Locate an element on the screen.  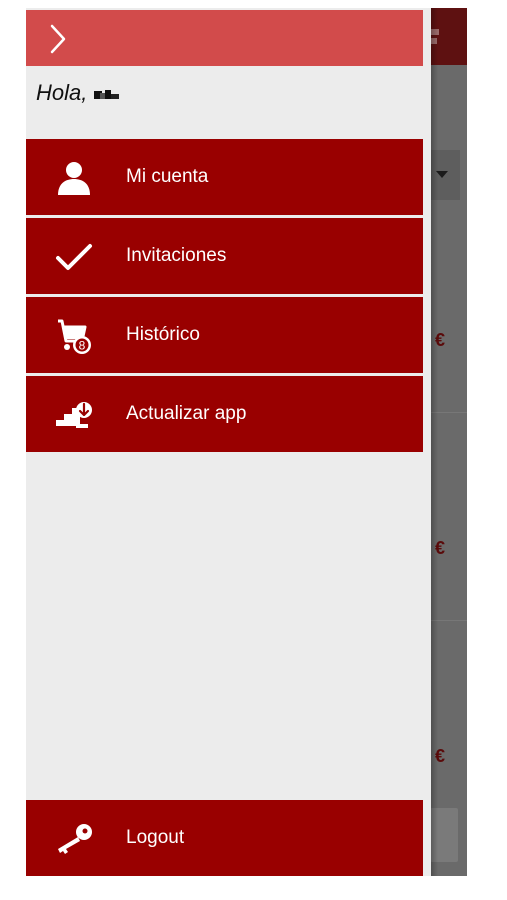
menu-item-label: Invitaciones is located at coordinates (176, 255).